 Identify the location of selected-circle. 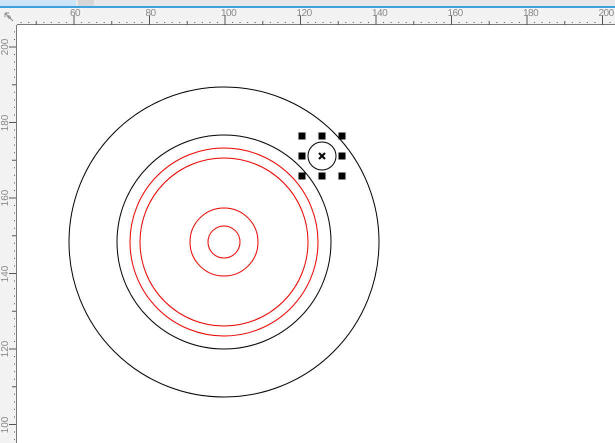
(322, 156).